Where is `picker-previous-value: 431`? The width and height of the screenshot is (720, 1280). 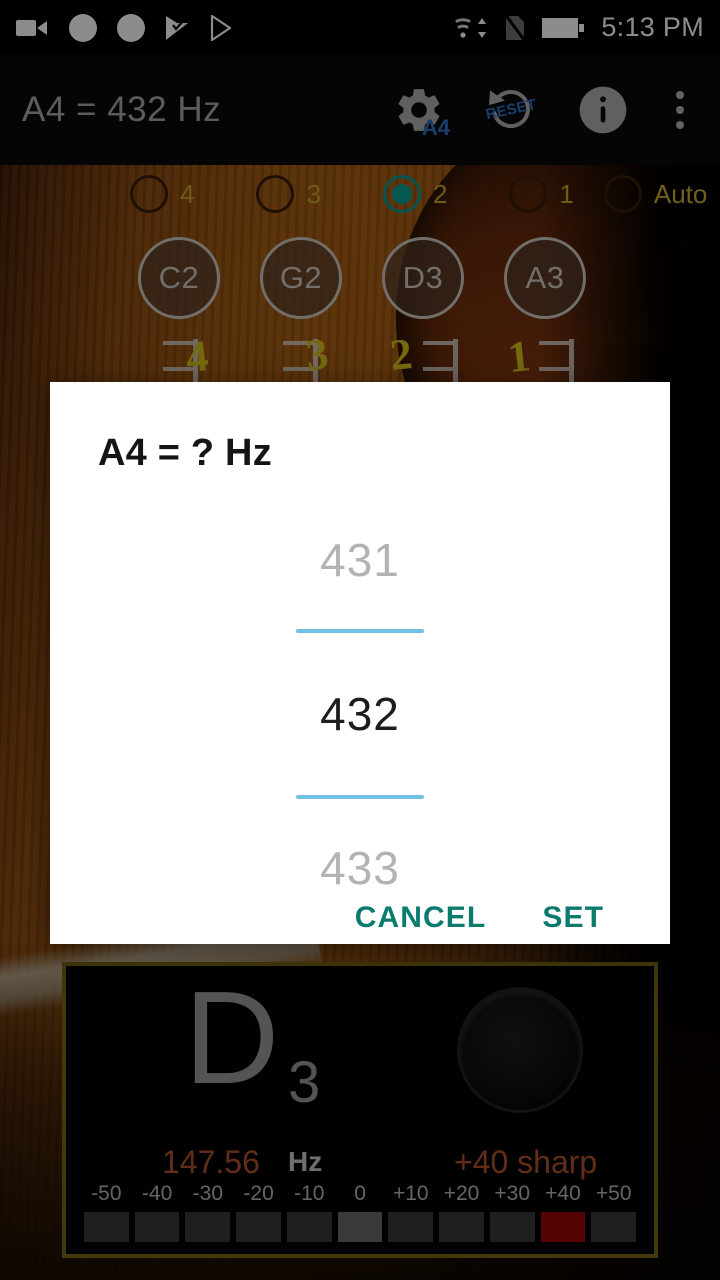 picker-previous-value: 431 is located at coordinates (360, 560).